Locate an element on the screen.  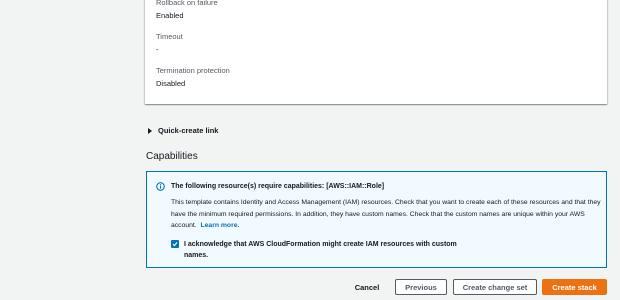
timeout-field: Timeout - is located at coordinates (169, 43).